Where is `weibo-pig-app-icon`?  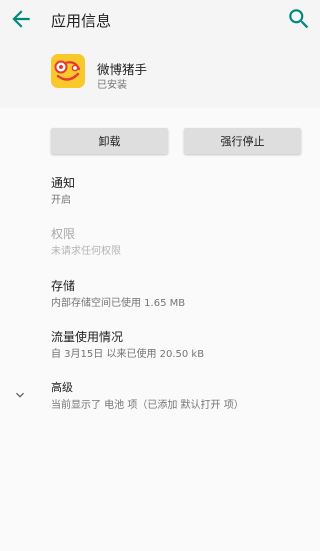
weibo-pig-app-icon is located at coordinates (68, 71).